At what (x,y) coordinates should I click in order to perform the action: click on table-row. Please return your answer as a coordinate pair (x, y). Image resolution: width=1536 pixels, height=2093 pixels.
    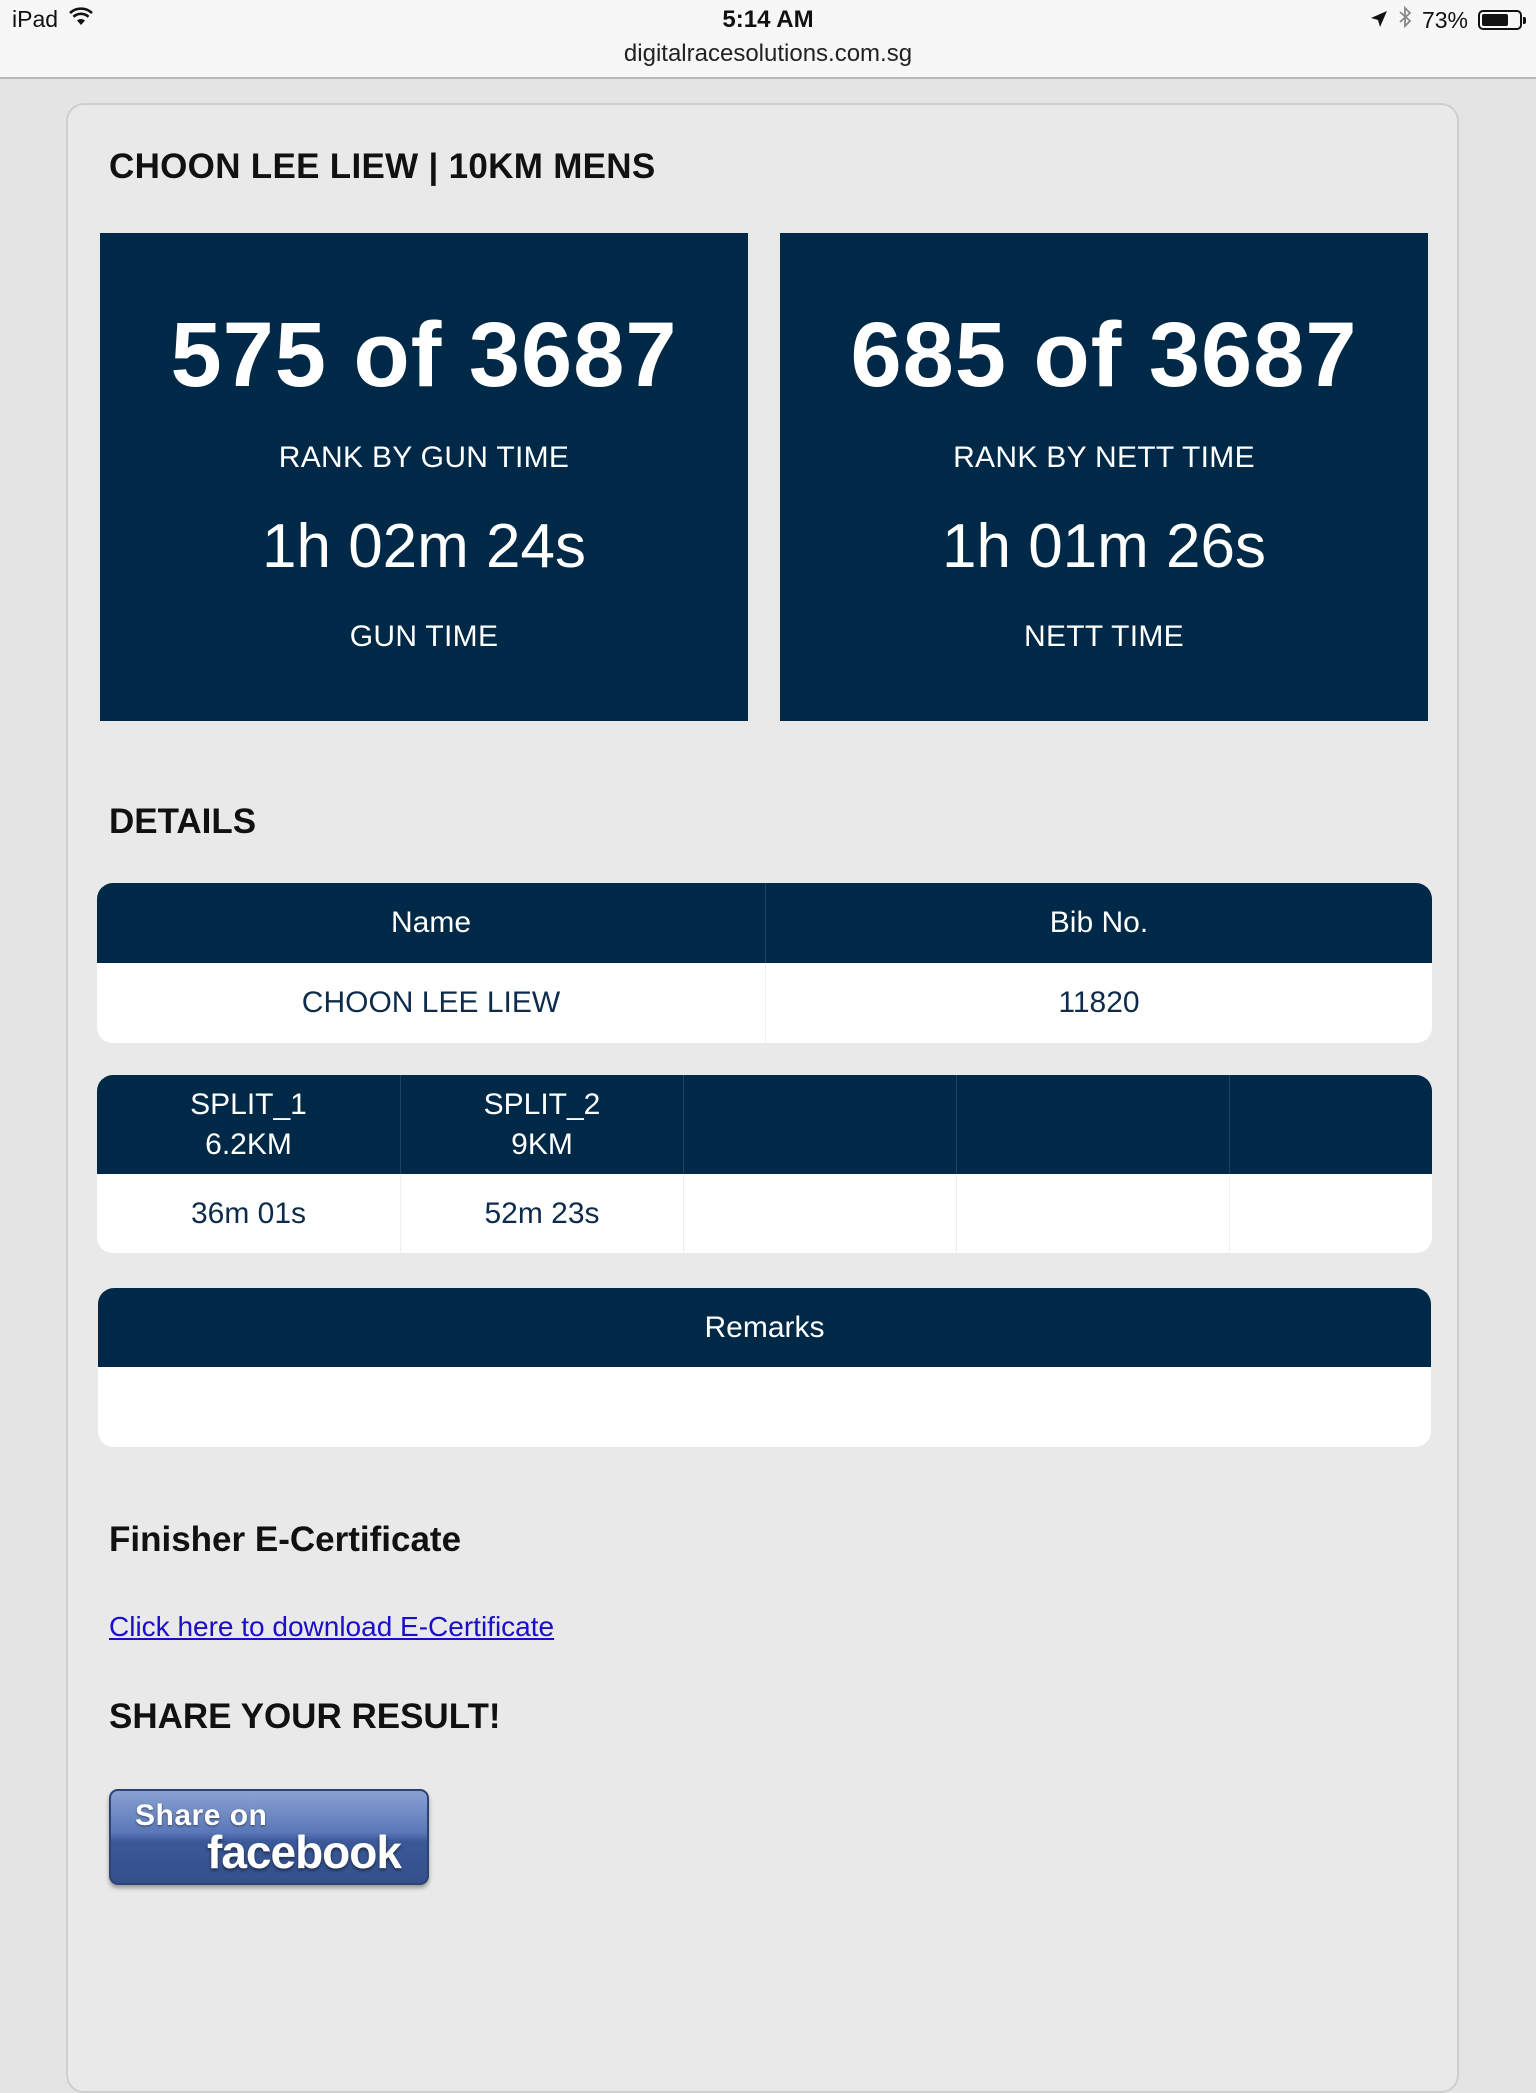
    Looking at the image, I should click on (764, 1407).